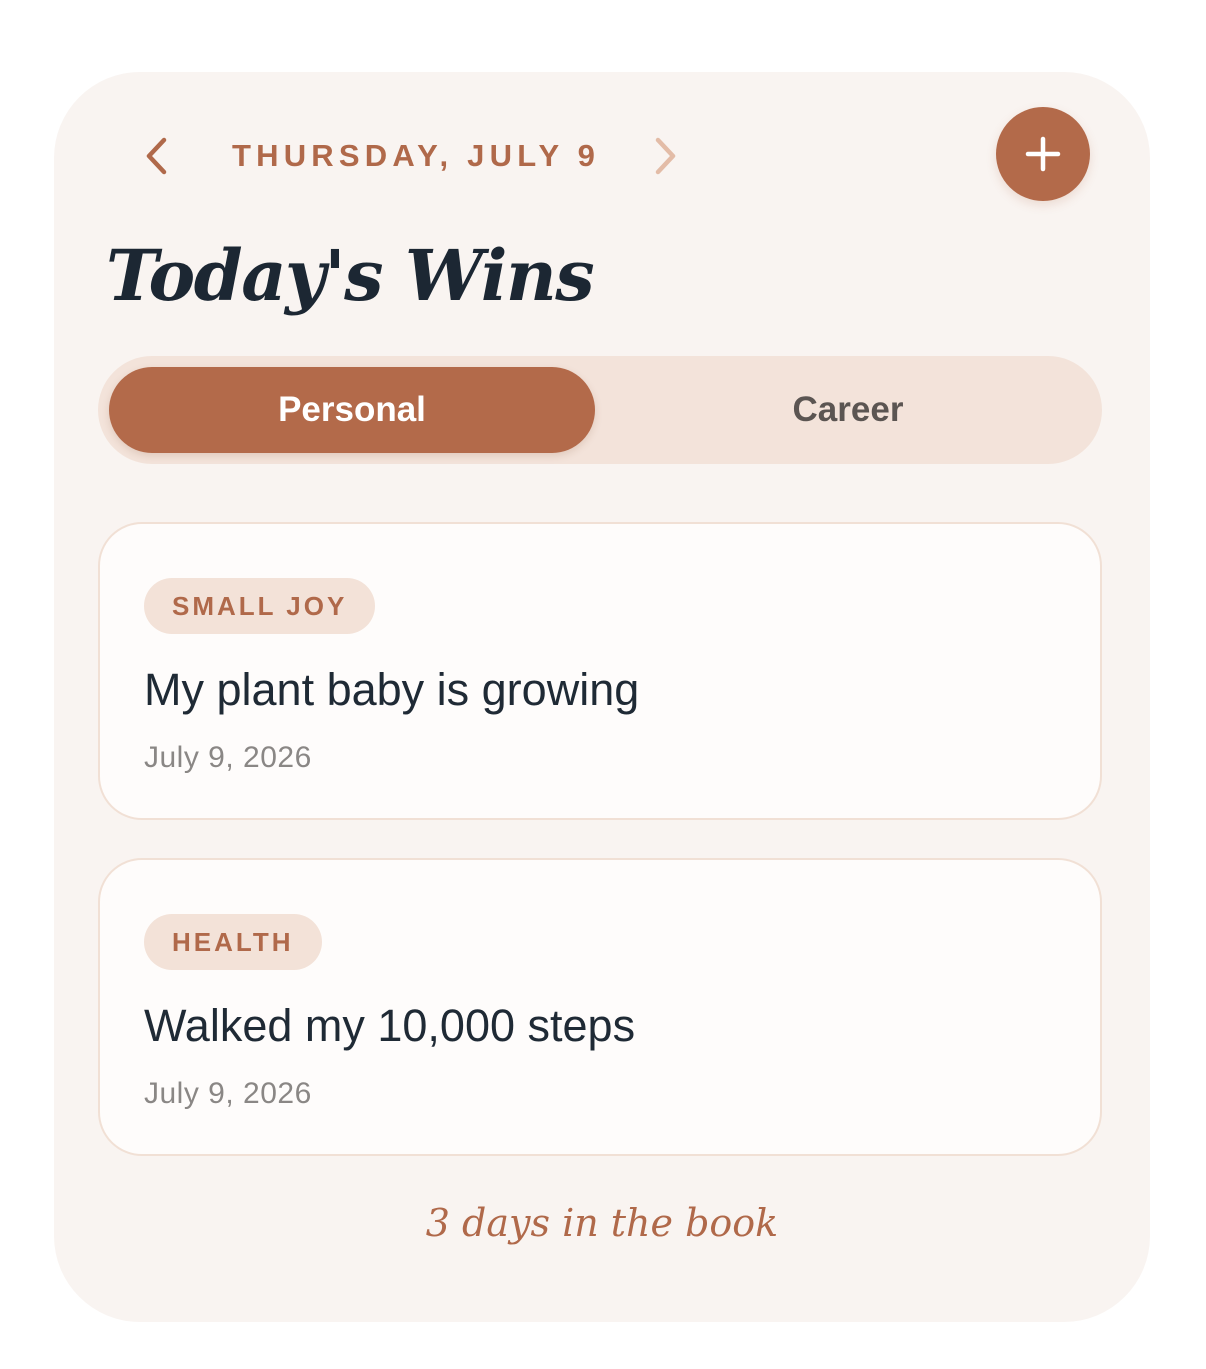 The width and height of the screenshot is (1206, 1369). Describe the element at coordinates (602, 1223) in the screenshot. I see `streak-footer-text: 3 days in the book` at that location.